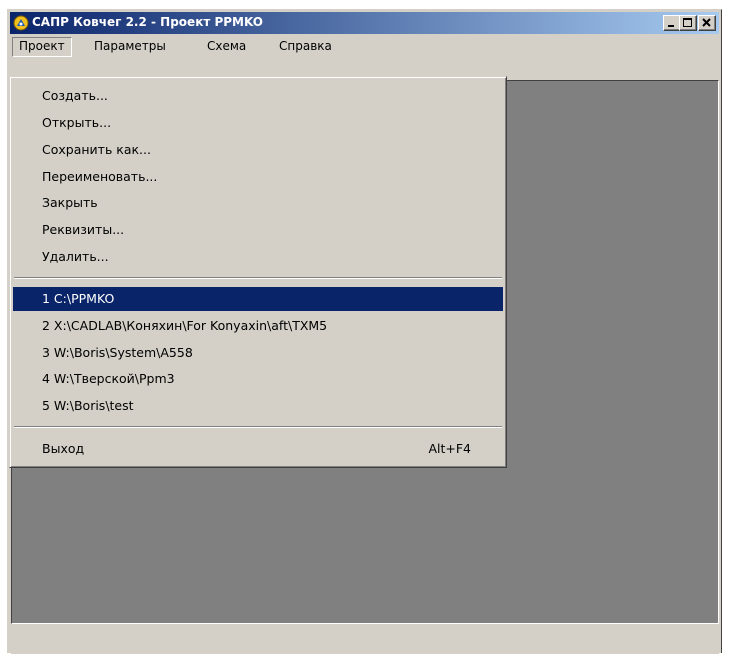 The image size is (730, 654). What do you see at coordinates (305, 46) in the screenshot?
I see `menu-help: Справка` at bounding box center [305, 46].